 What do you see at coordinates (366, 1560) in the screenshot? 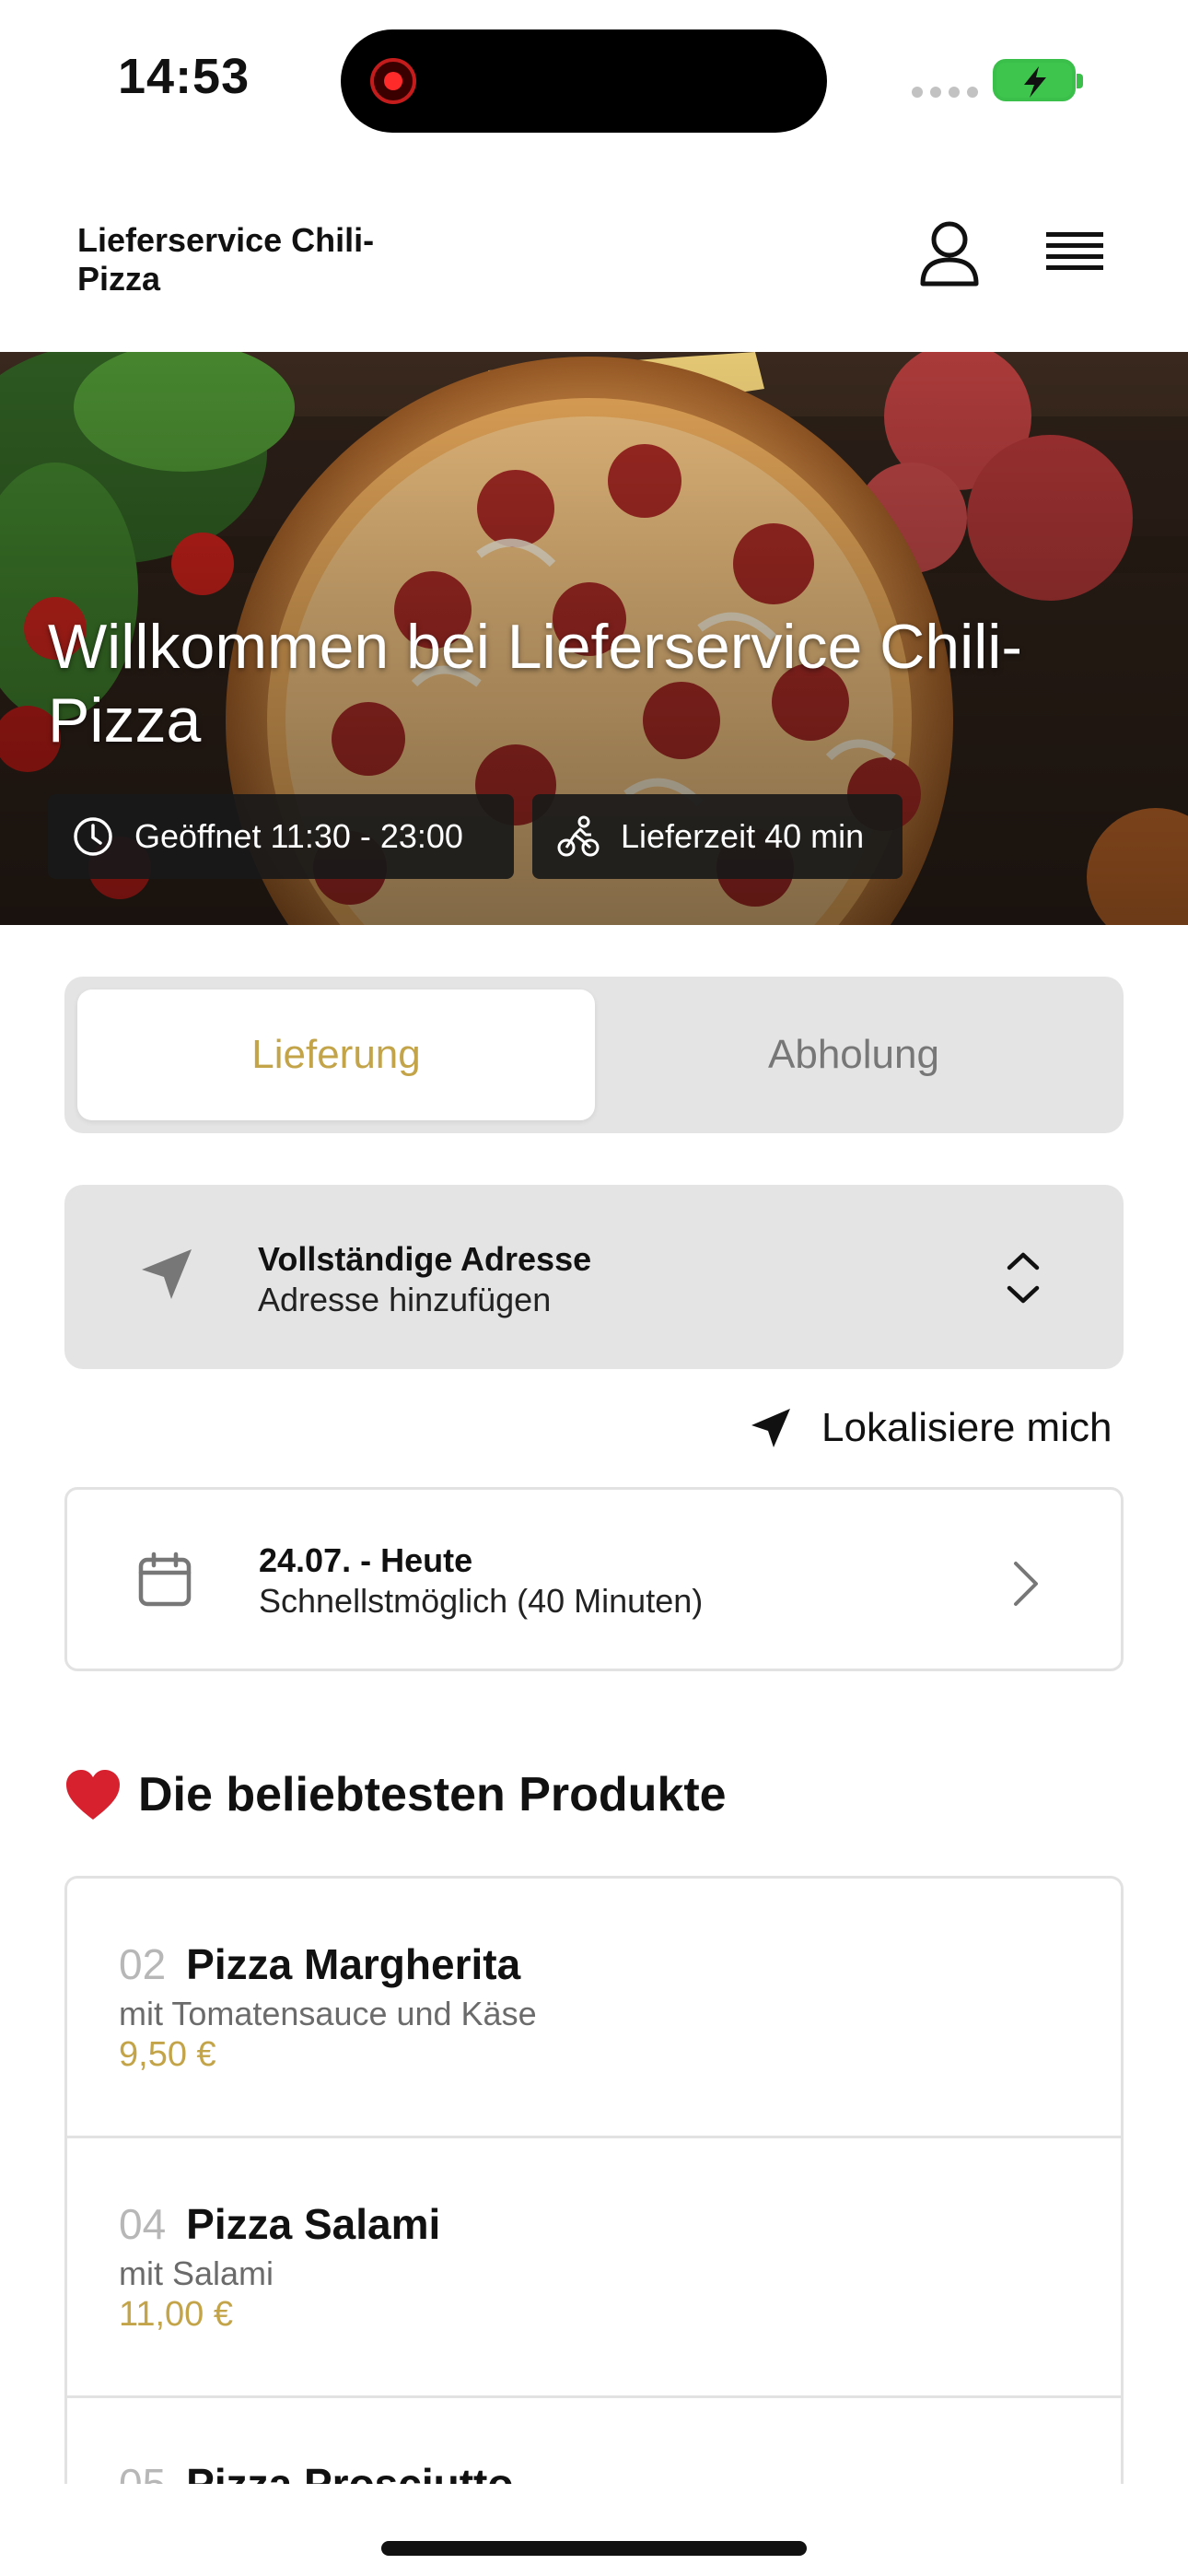
I see `schedule-date: 24.07. - Heute` at bounding box center [366, 1560].